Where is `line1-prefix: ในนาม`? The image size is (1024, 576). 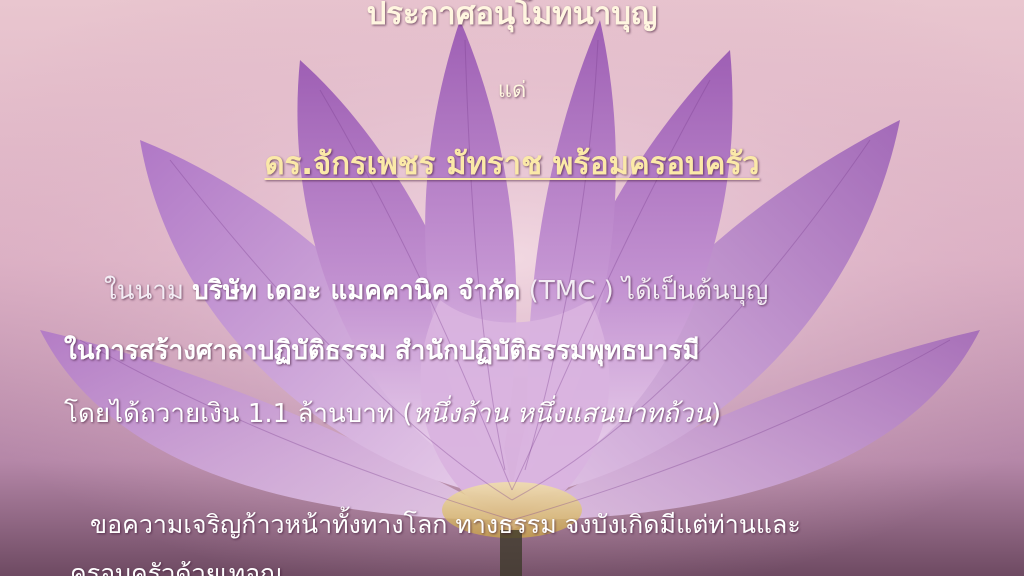 line1-prefix: ในนาม is located at coordinates (148, 291).